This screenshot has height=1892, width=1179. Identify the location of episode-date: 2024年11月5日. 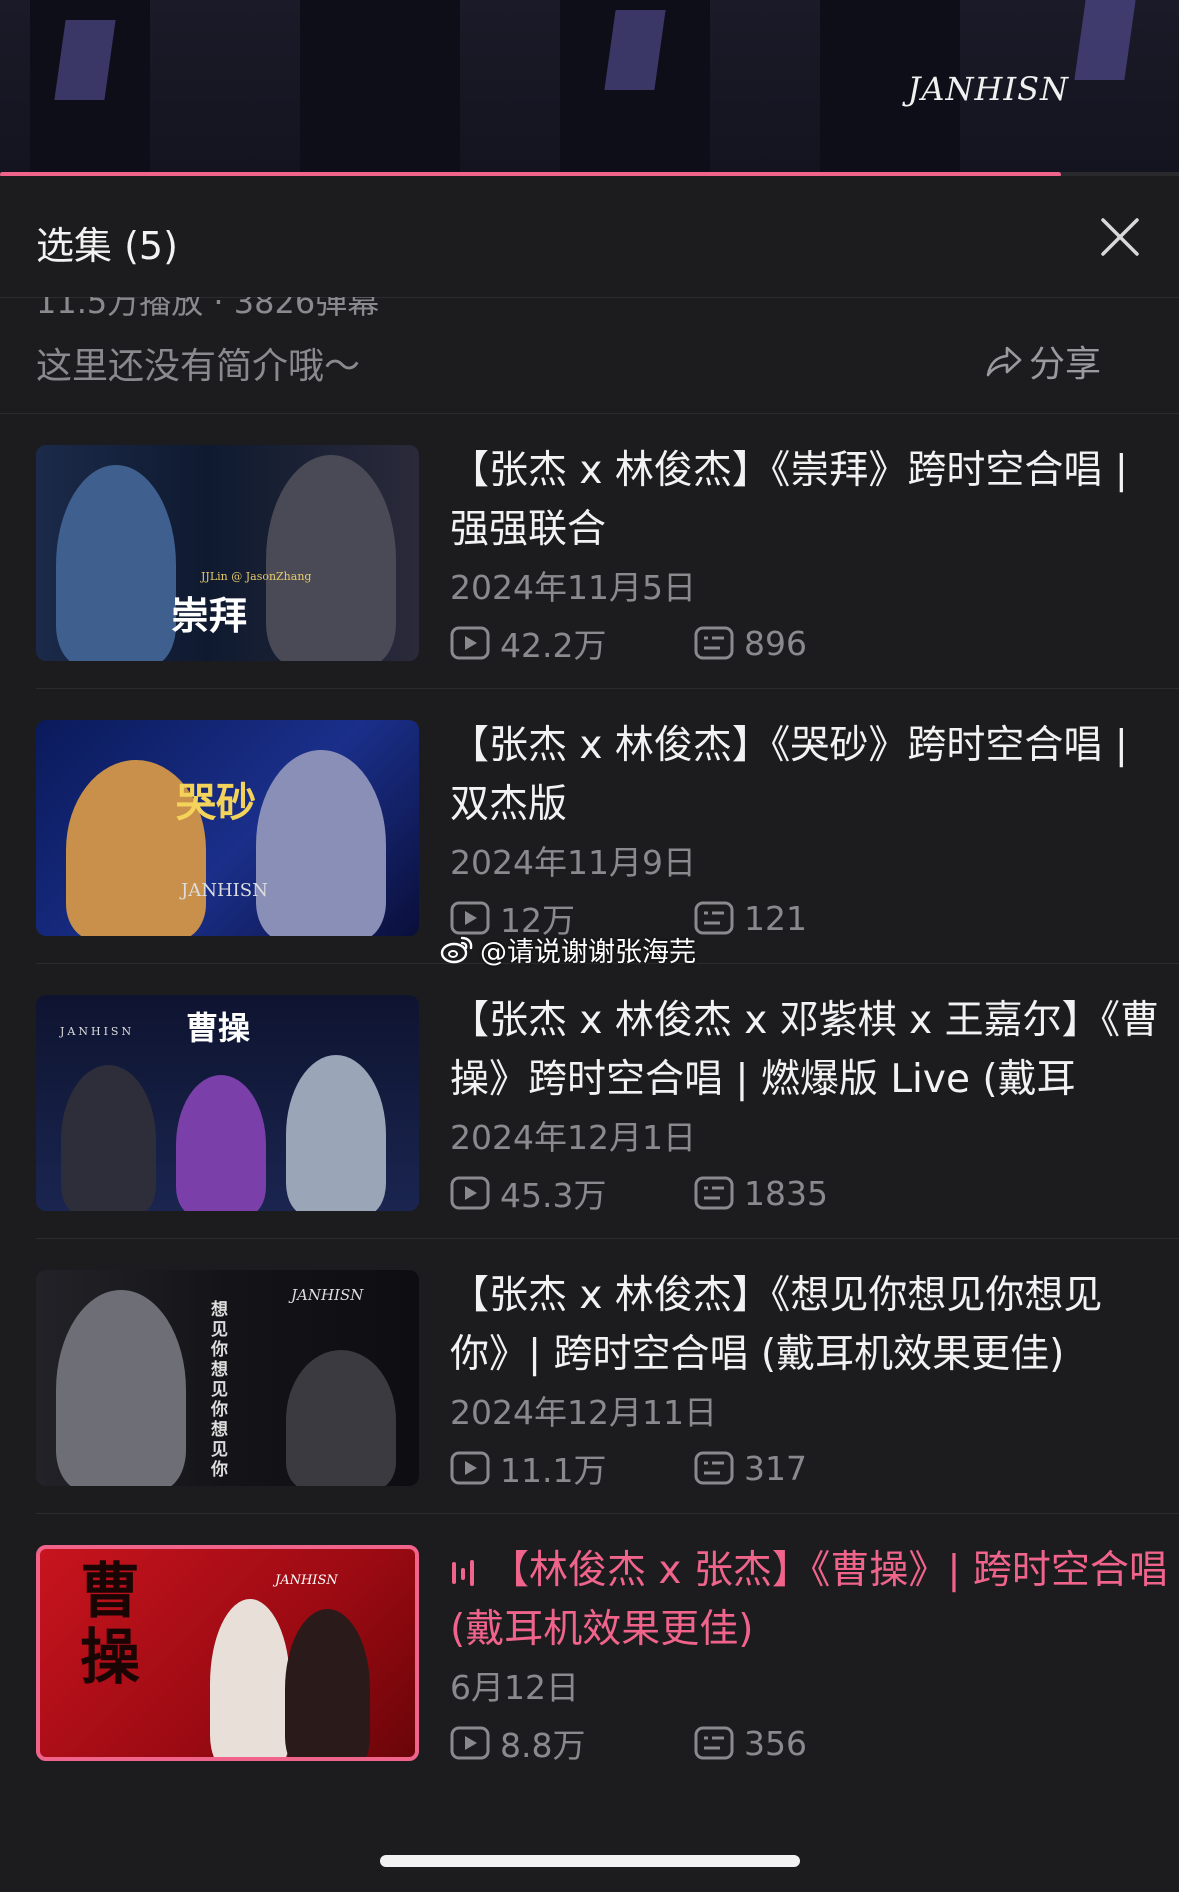
(573, 587).